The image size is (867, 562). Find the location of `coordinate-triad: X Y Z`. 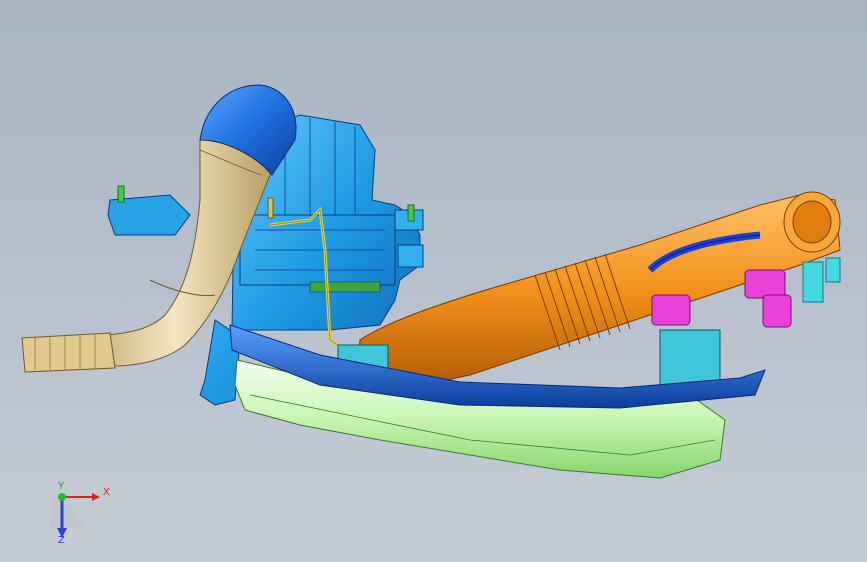

coordinate-triad: X Y Z is located at coordinates (80, 515).